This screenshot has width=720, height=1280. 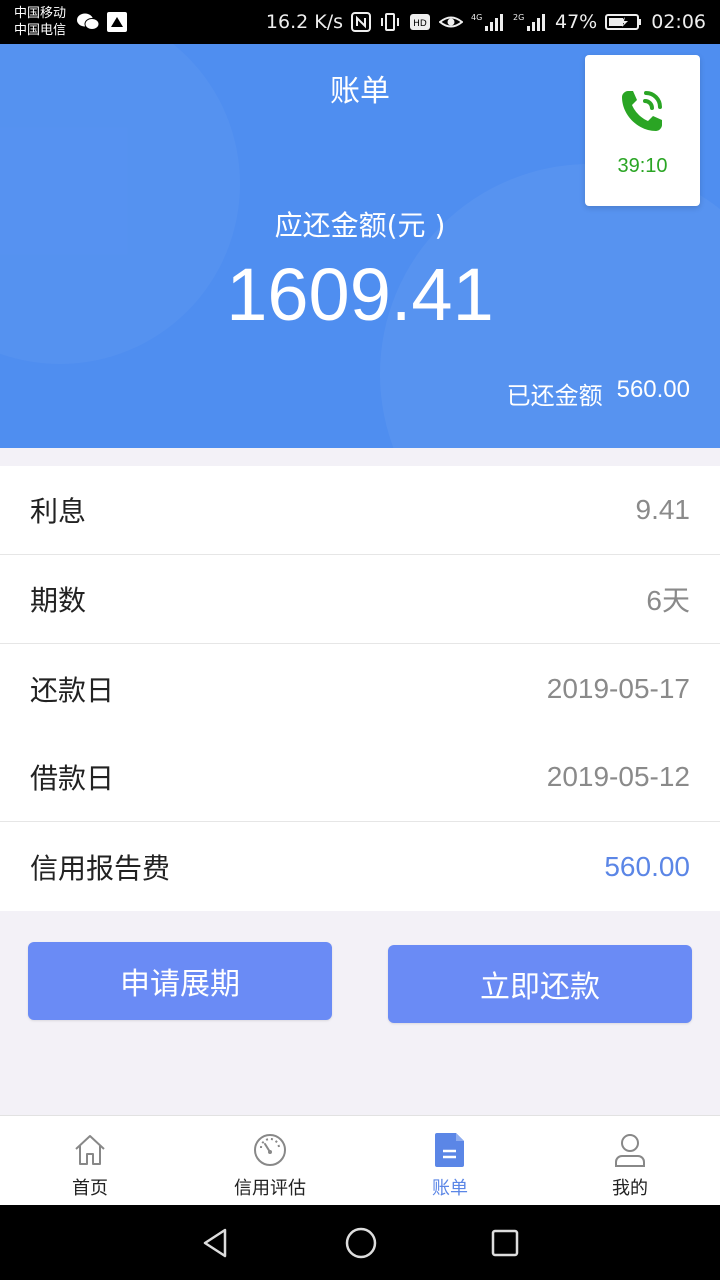 I want to click on detail-row-repayment-date: 还款日 2019-05-17, so click(x=360, y=688).